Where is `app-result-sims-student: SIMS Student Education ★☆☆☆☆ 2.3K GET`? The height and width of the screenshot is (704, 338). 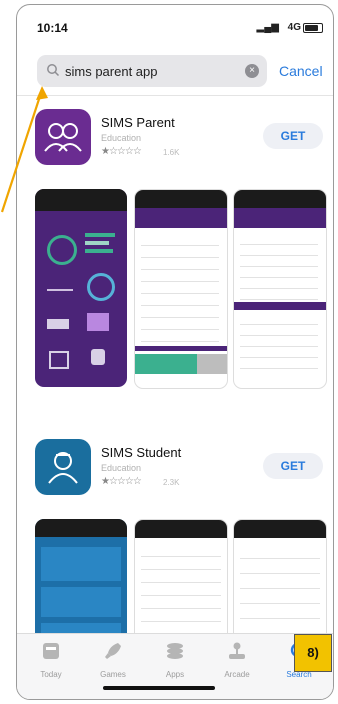
app-result-sims-student: SIMS Student Education ★☆☆☆☆ 2.3K GET is located at coordinates (180, 469).